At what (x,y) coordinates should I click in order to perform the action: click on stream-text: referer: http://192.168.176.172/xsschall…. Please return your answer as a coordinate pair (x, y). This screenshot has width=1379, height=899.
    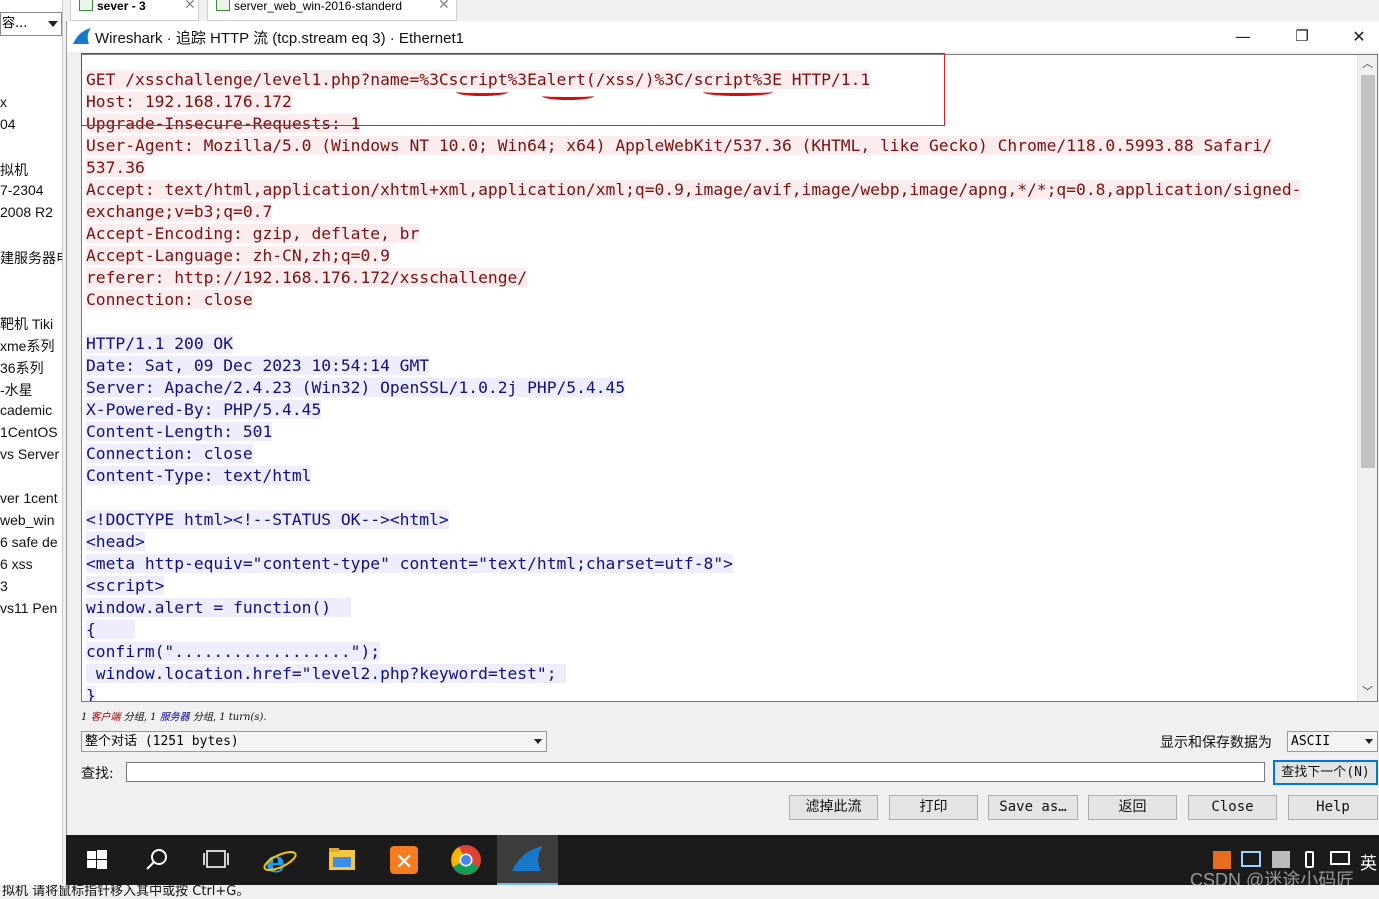
    Looking at the image, I should click on (307, 277).